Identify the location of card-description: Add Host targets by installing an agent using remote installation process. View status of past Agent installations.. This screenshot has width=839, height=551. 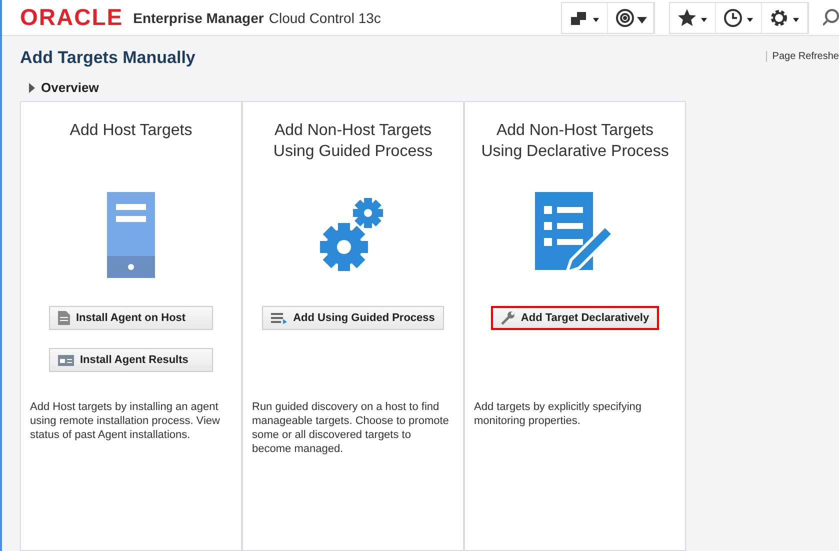
(125, 421).